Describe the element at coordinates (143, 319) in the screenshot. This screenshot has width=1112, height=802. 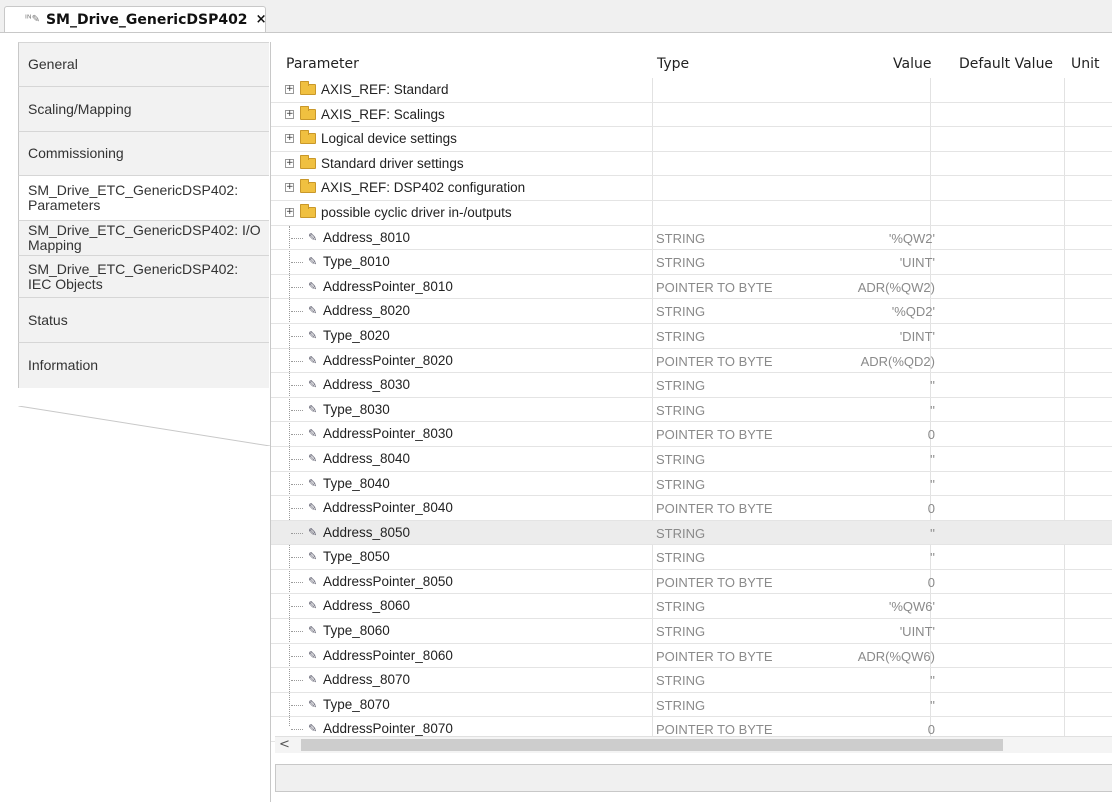
I see `side-tab: Status` at that location.